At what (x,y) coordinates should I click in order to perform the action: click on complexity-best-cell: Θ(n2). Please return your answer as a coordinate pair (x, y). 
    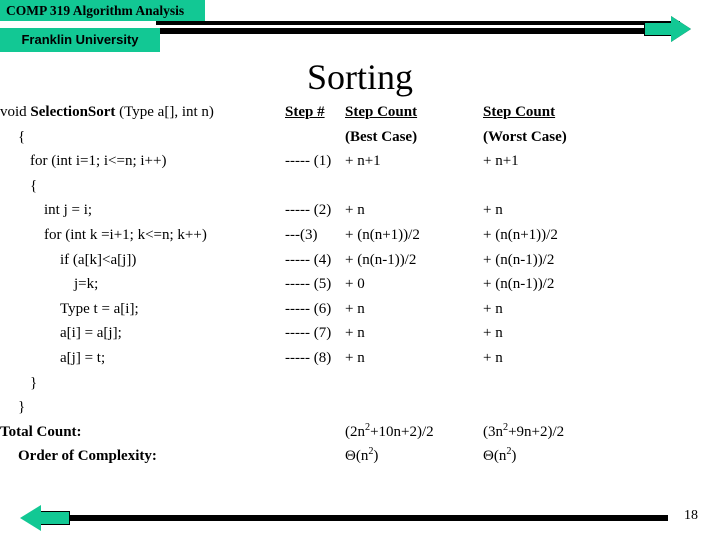
    Looking at the image, I should click on (414, 456).